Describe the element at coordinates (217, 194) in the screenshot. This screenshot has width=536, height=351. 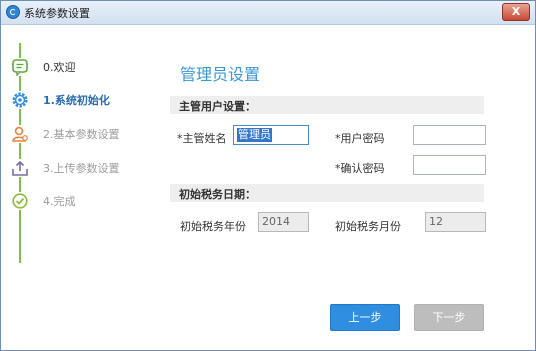
I see `section-title: 初始税务日期：` at that location.